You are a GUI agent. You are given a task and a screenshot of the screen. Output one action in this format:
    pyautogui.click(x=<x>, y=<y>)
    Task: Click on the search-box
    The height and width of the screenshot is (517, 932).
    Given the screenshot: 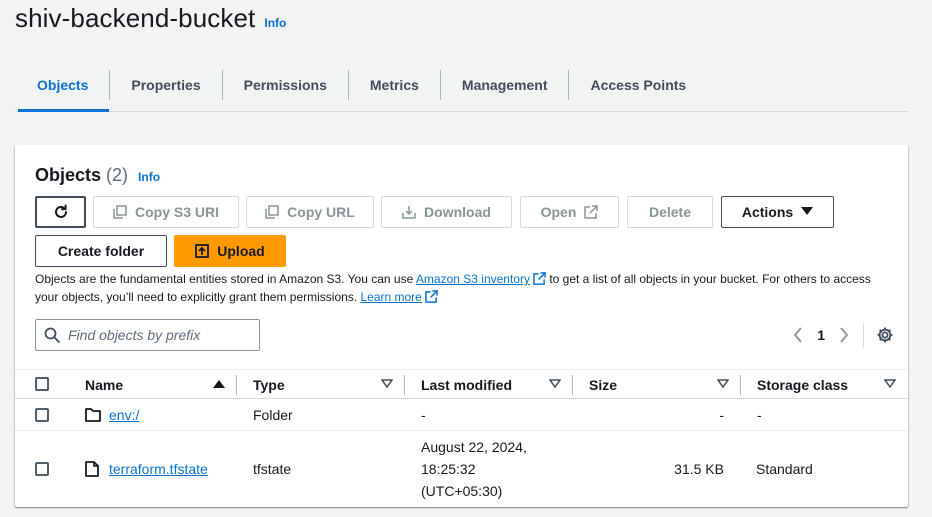 What is the action you would take?
    pyautogui.click(x=147, y=335)
    